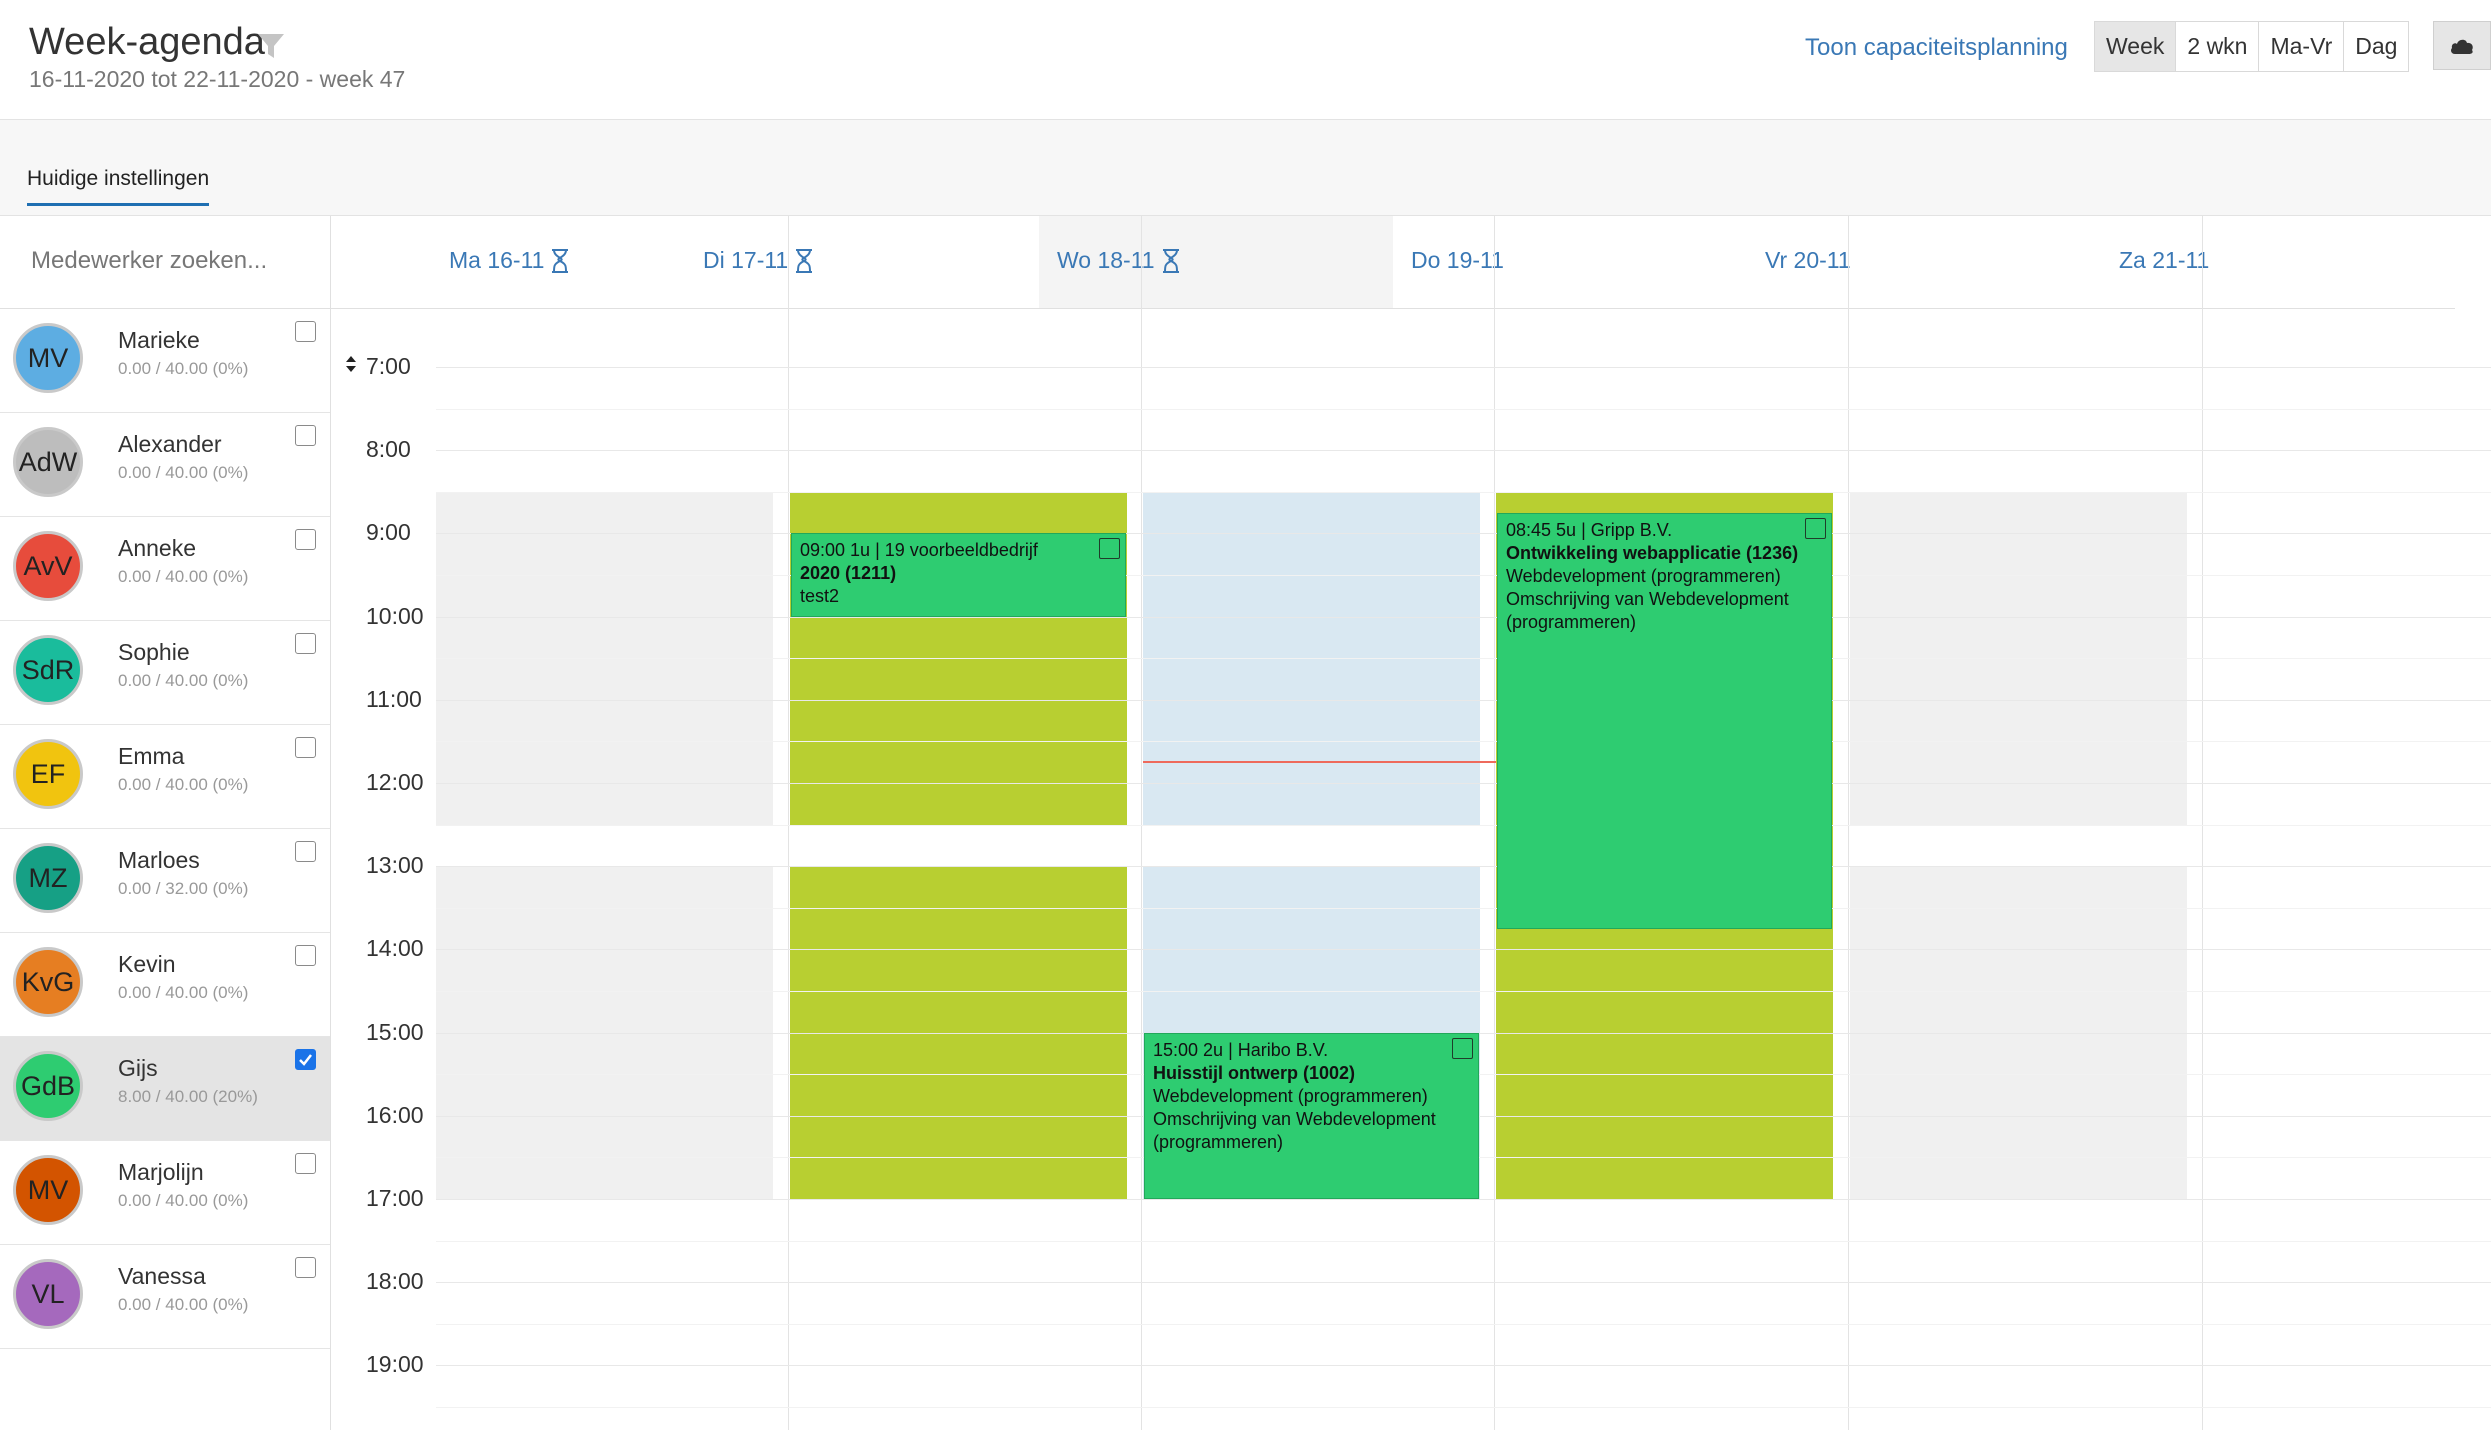 This screenshot has height=1430, width=2491. Describe the element at coordinates (147, 42) in the screenshot. I see `page-title: Week-agenda` at that location.